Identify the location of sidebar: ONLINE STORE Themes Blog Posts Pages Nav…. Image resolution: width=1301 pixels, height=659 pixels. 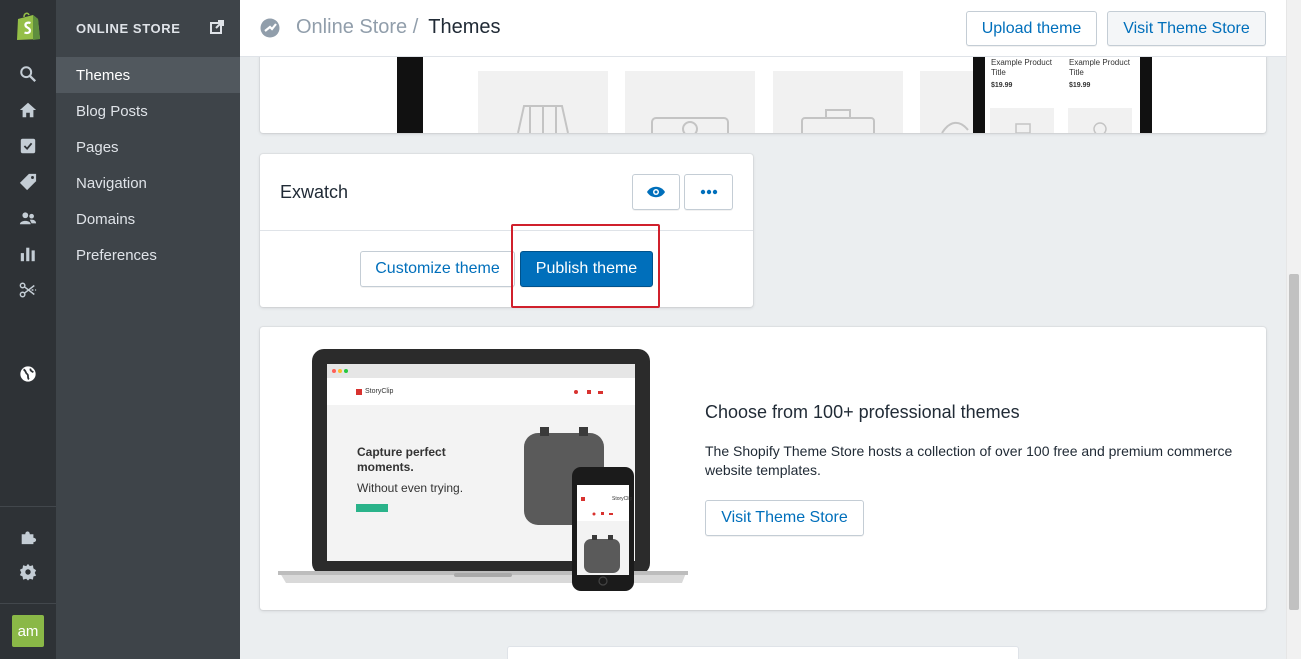
(148, 329).